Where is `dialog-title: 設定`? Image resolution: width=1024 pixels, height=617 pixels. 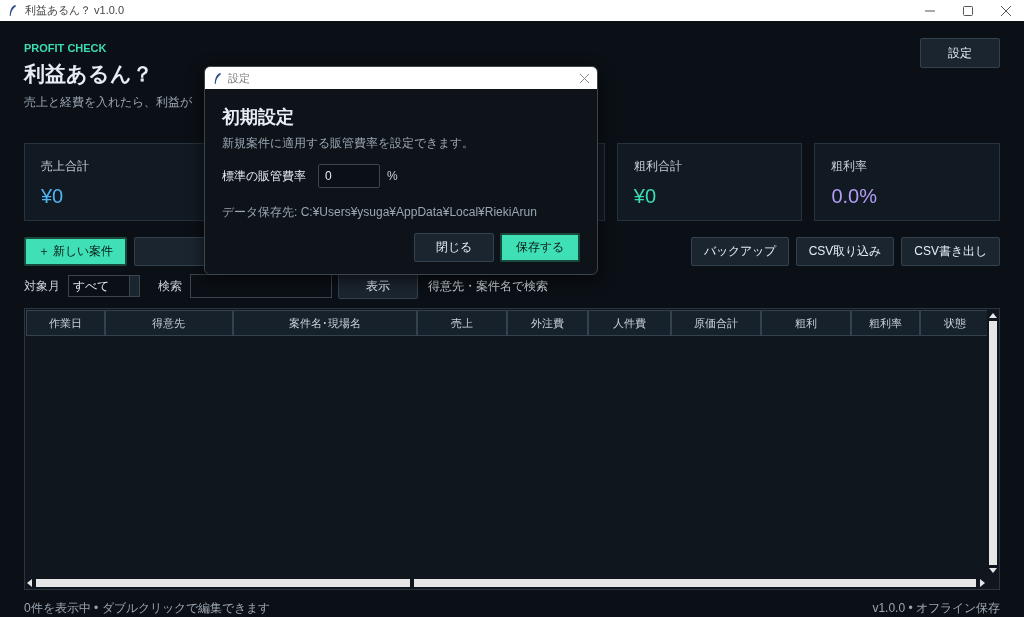 dialog-title: 設定 is located at coordinates (239, 78).